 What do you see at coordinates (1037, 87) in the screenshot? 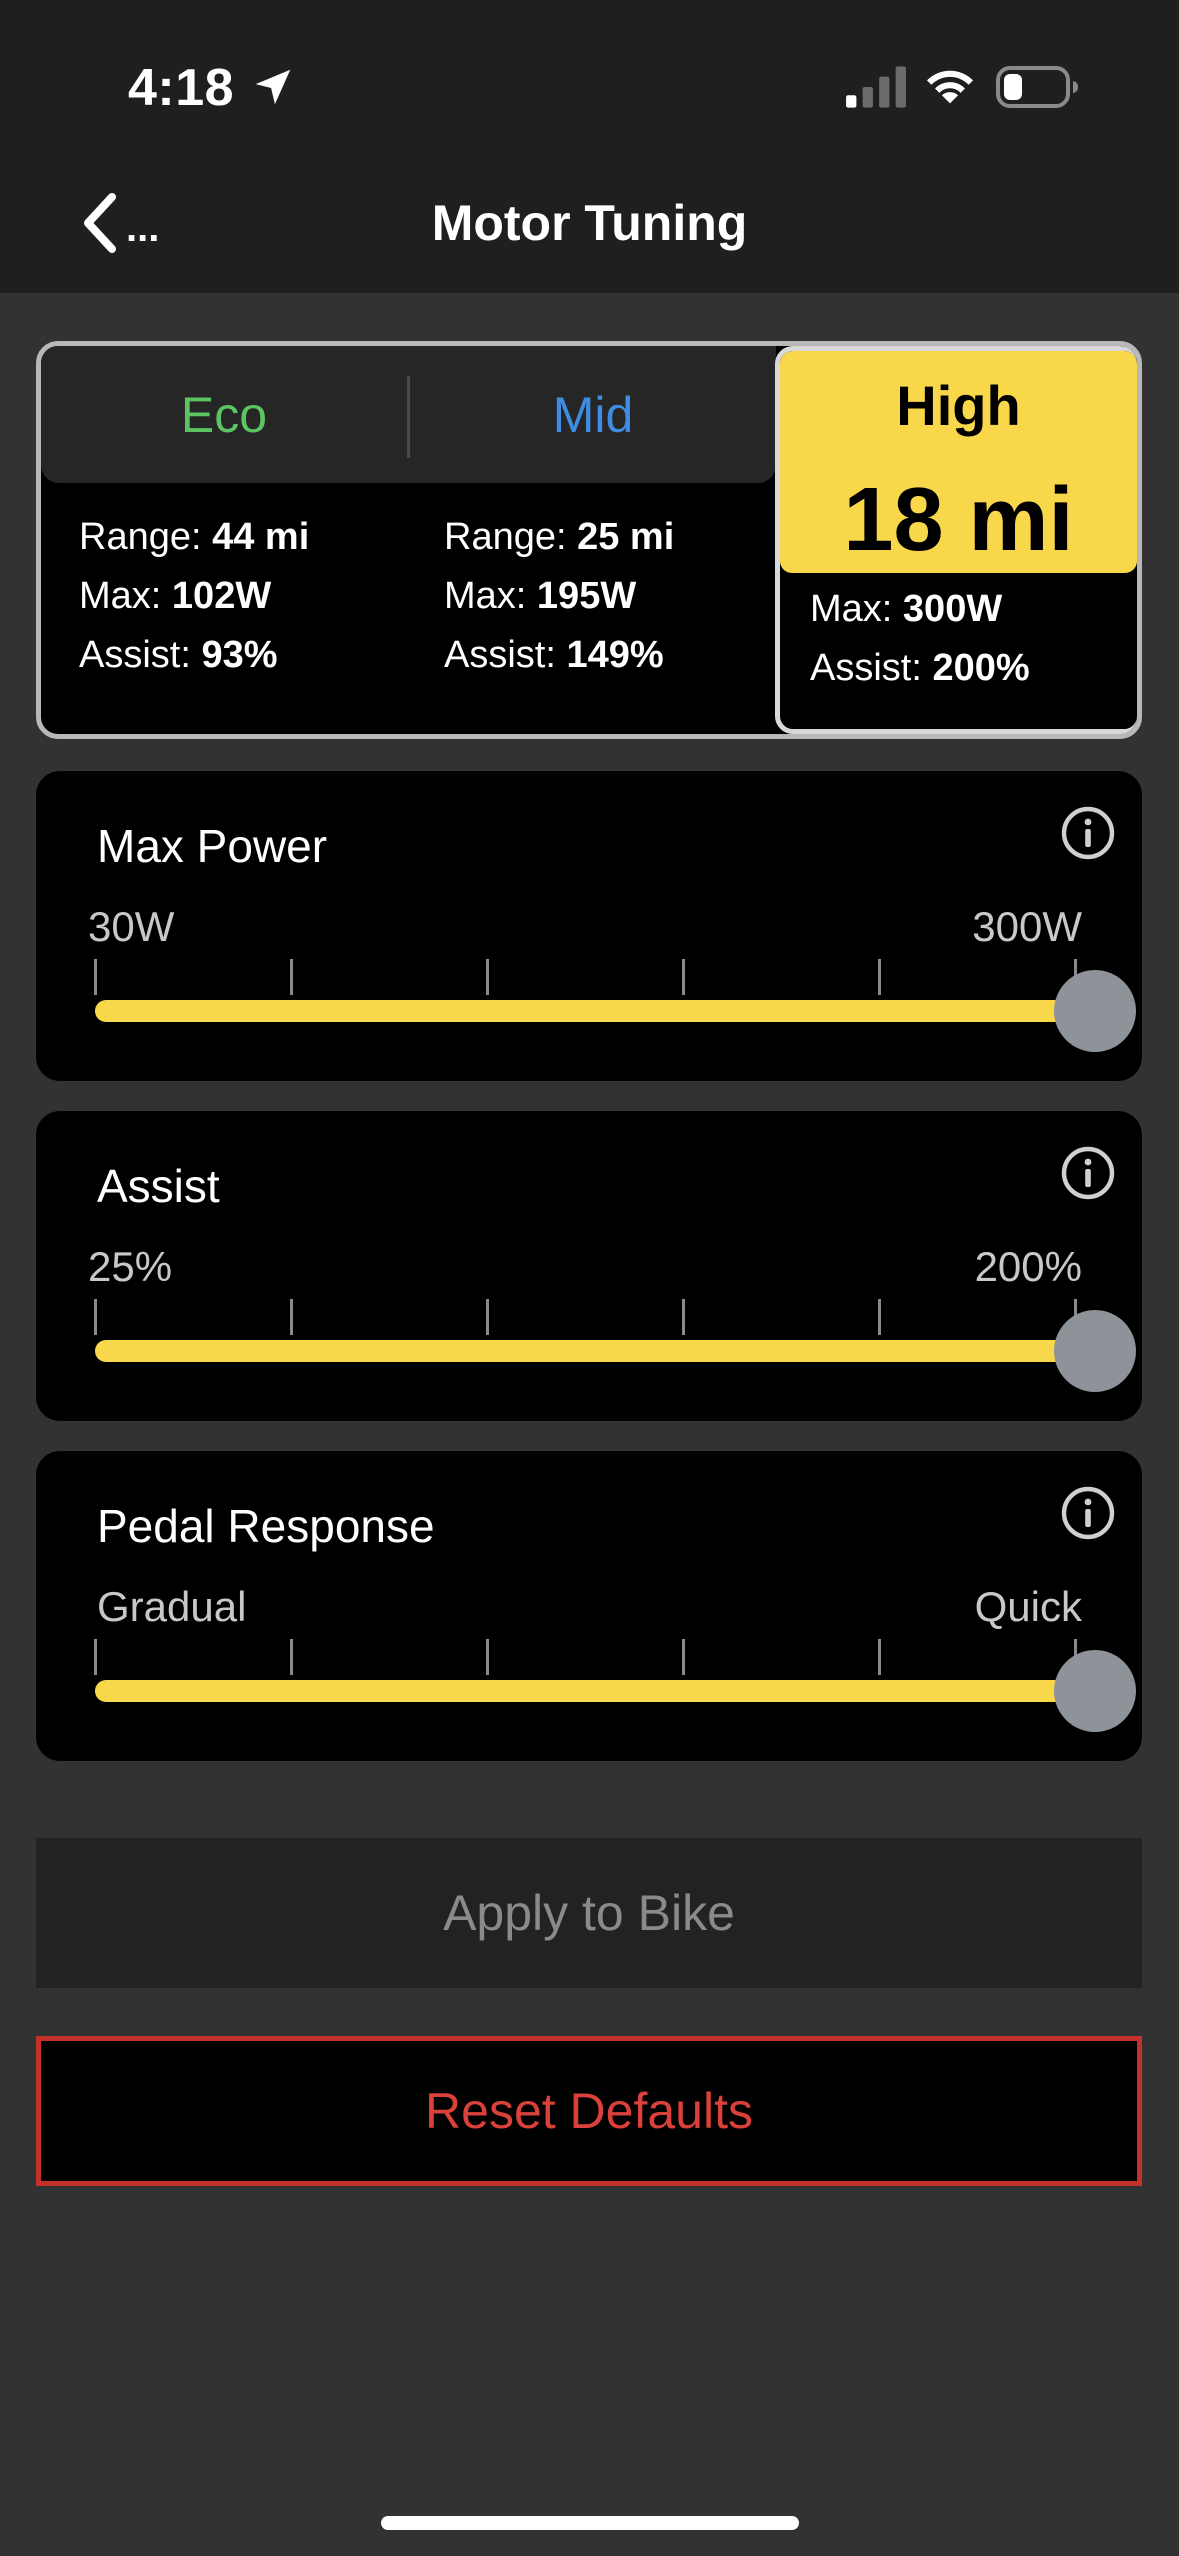
I see `battery-icon` at bounding box center [1037, 87].